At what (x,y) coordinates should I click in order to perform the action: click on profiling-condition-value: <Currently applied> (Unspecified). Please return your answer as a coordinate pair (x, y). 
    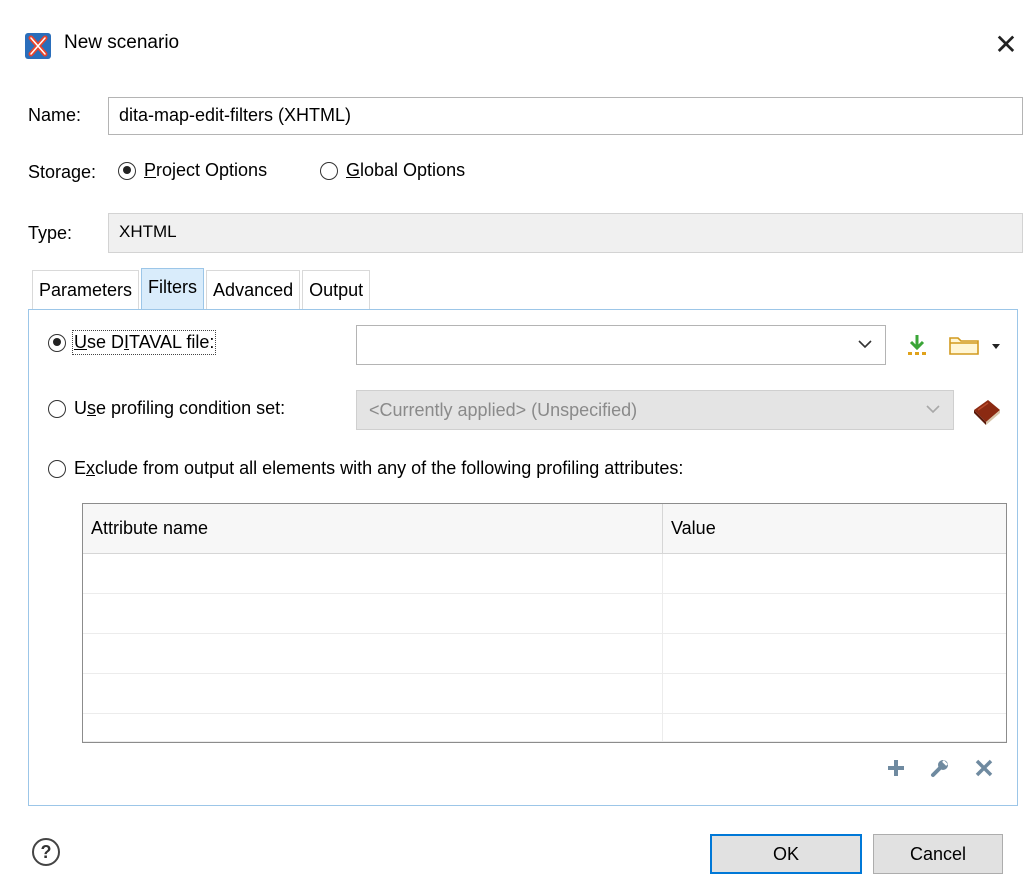
    Looking at the image, I should click on (503, 410).